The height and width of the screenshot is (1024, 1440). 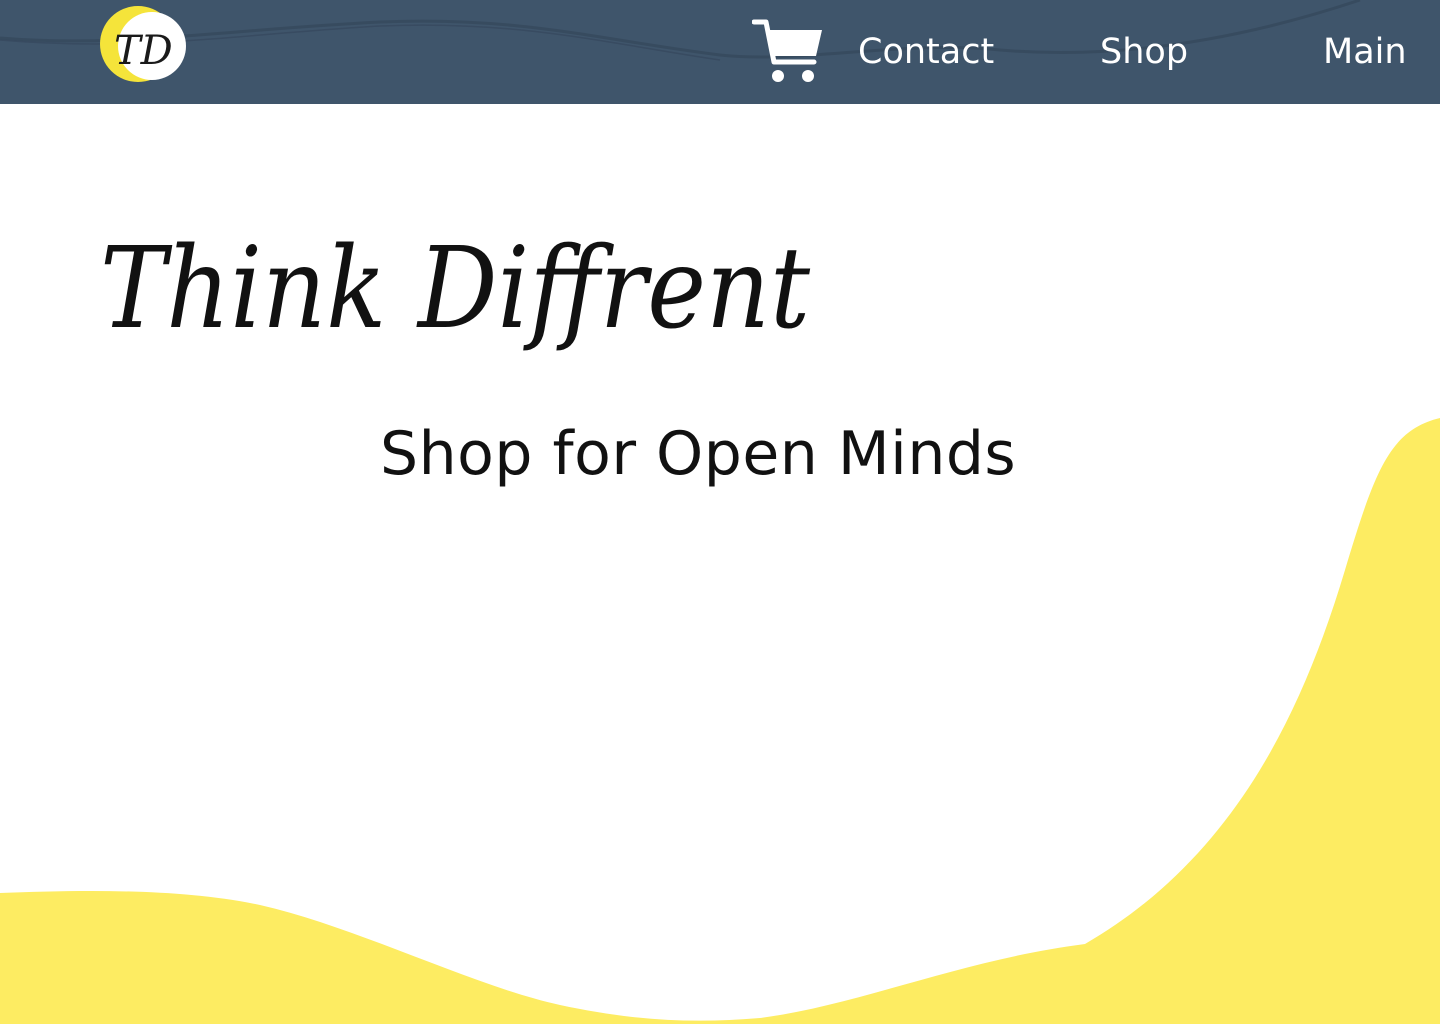 What do you see at coordinates (143, 51) in the screenshot?
I see `logo-monogram-text: TD` at bounding box center [143, 51].